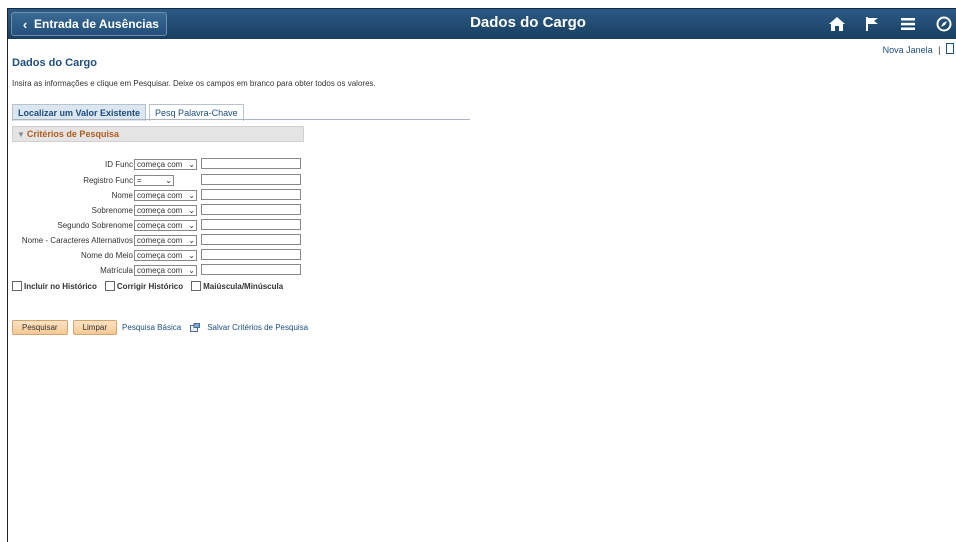 The image size is (956, 542). I want to click on chevron-left-icon: ‹, so click(25, 24).